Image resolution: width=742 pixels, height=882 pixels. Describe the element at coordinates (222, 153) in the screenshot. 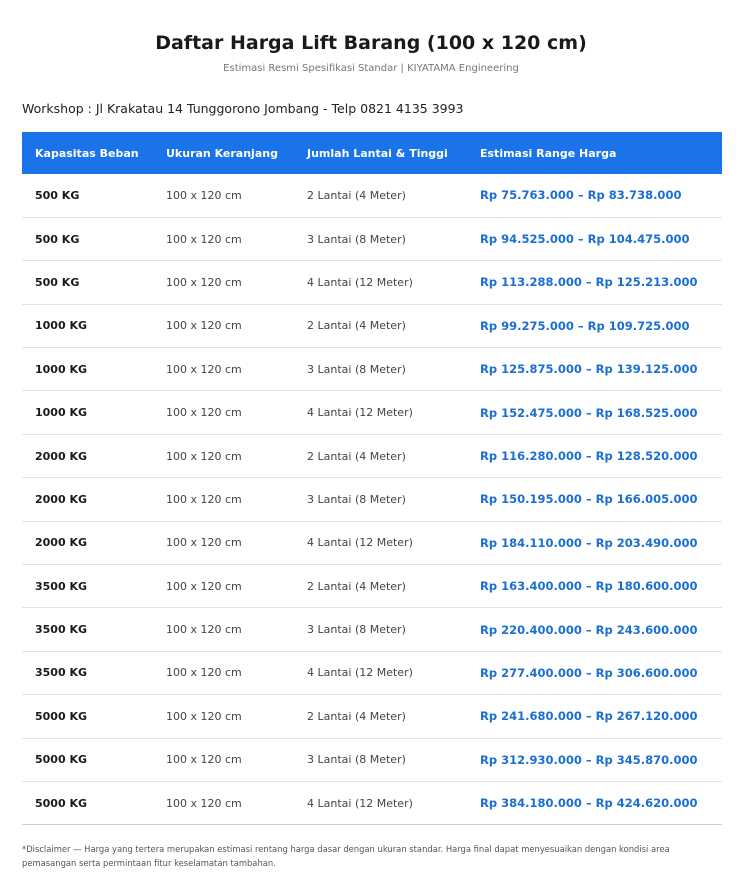

I see `column-header-basket-size: Ukuran Keranjang` at that location.